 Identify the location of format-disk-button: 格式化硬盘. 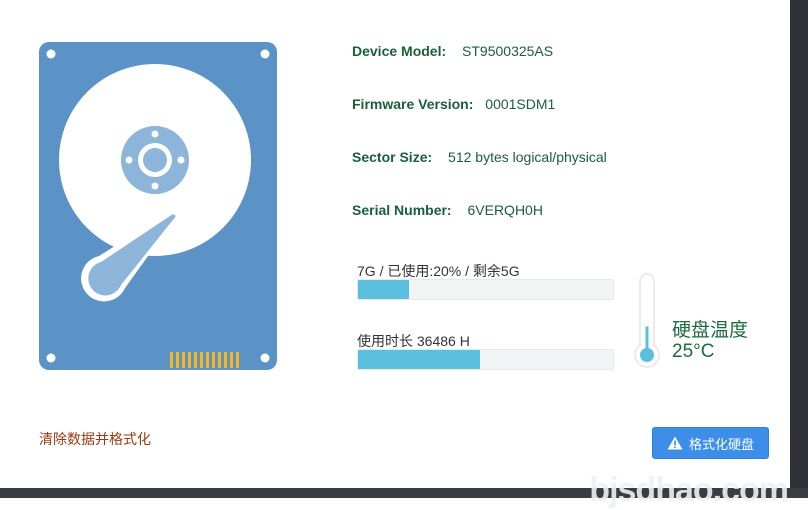
(710, 443).